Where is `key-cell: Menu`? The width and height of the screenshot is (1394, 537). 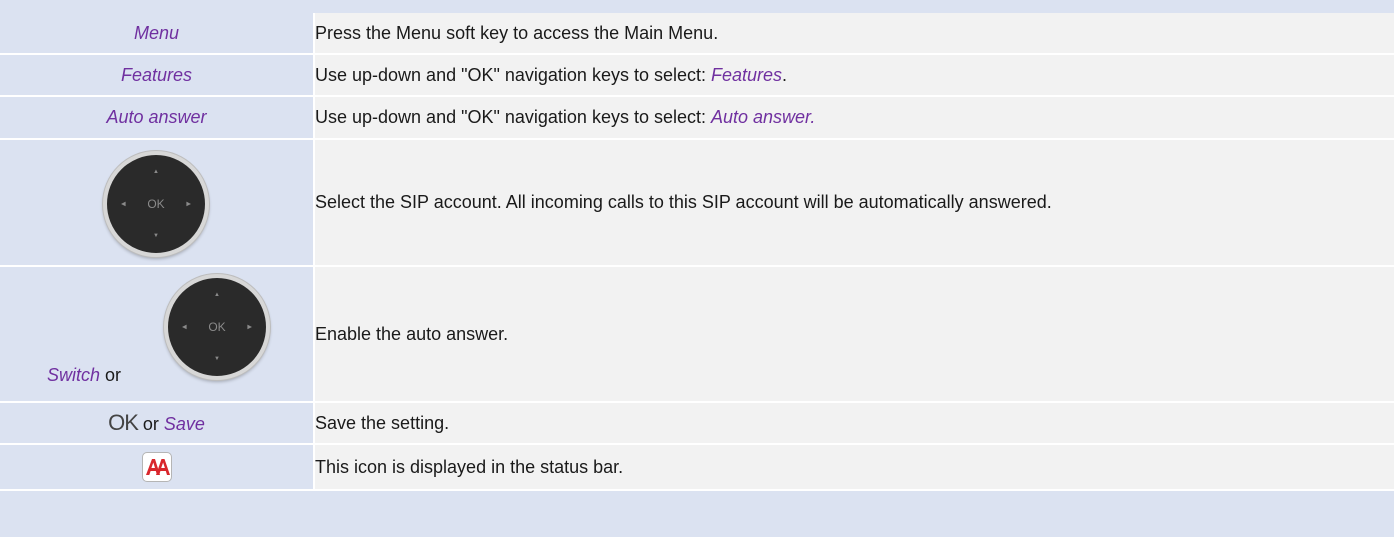 key-cell: Menu is located at coordinates (157, 34).